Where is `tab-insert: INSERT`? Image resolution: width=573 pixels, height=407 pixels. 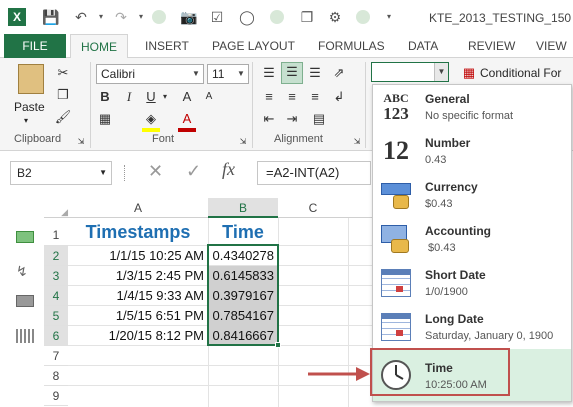 tab-insert: INSERT is located at coordinates (167, 46).